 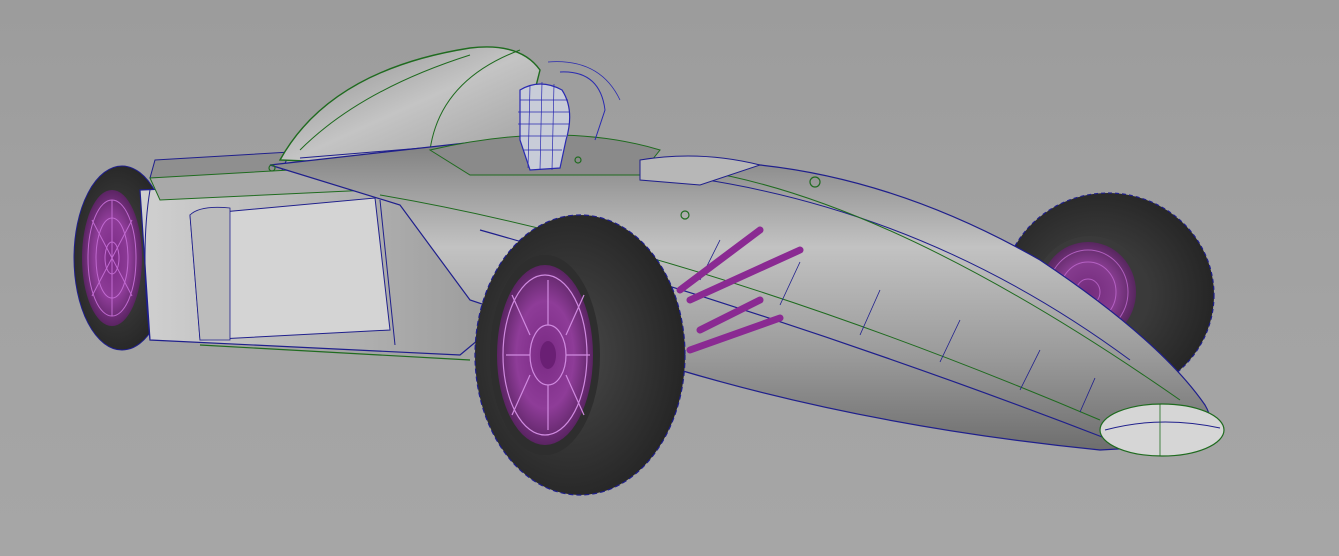 I want to click on front-left-wheel, so click(x=580, y=355).